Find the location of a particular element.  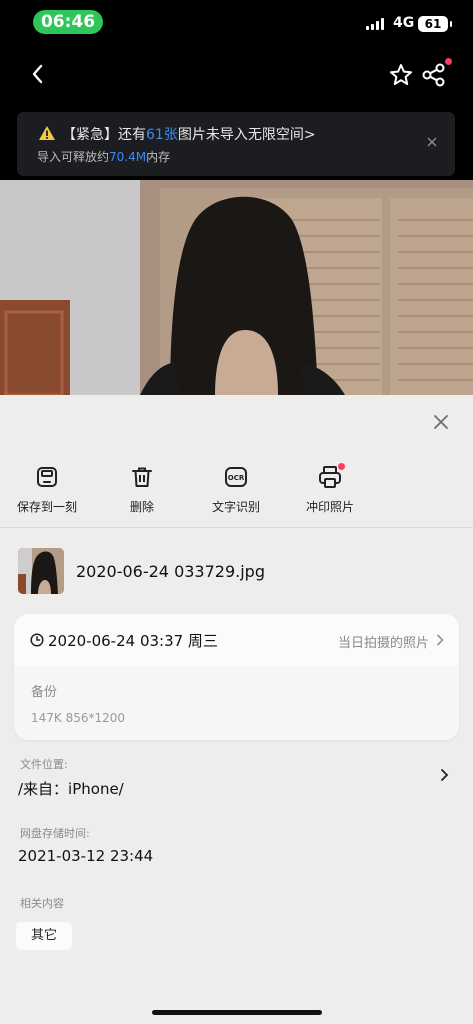

warning-icon is located at coordinates (47, 133).